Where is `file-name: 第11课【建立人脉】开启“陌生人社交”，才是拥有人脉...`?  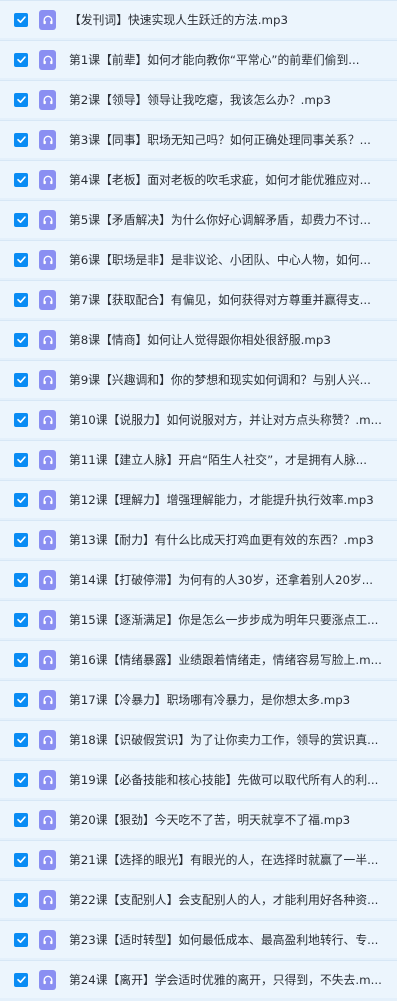
file-name: 第11课【建立人脉】开启“陌生人社交”，才是拥有人脉... is located at coordinates (218, 459).